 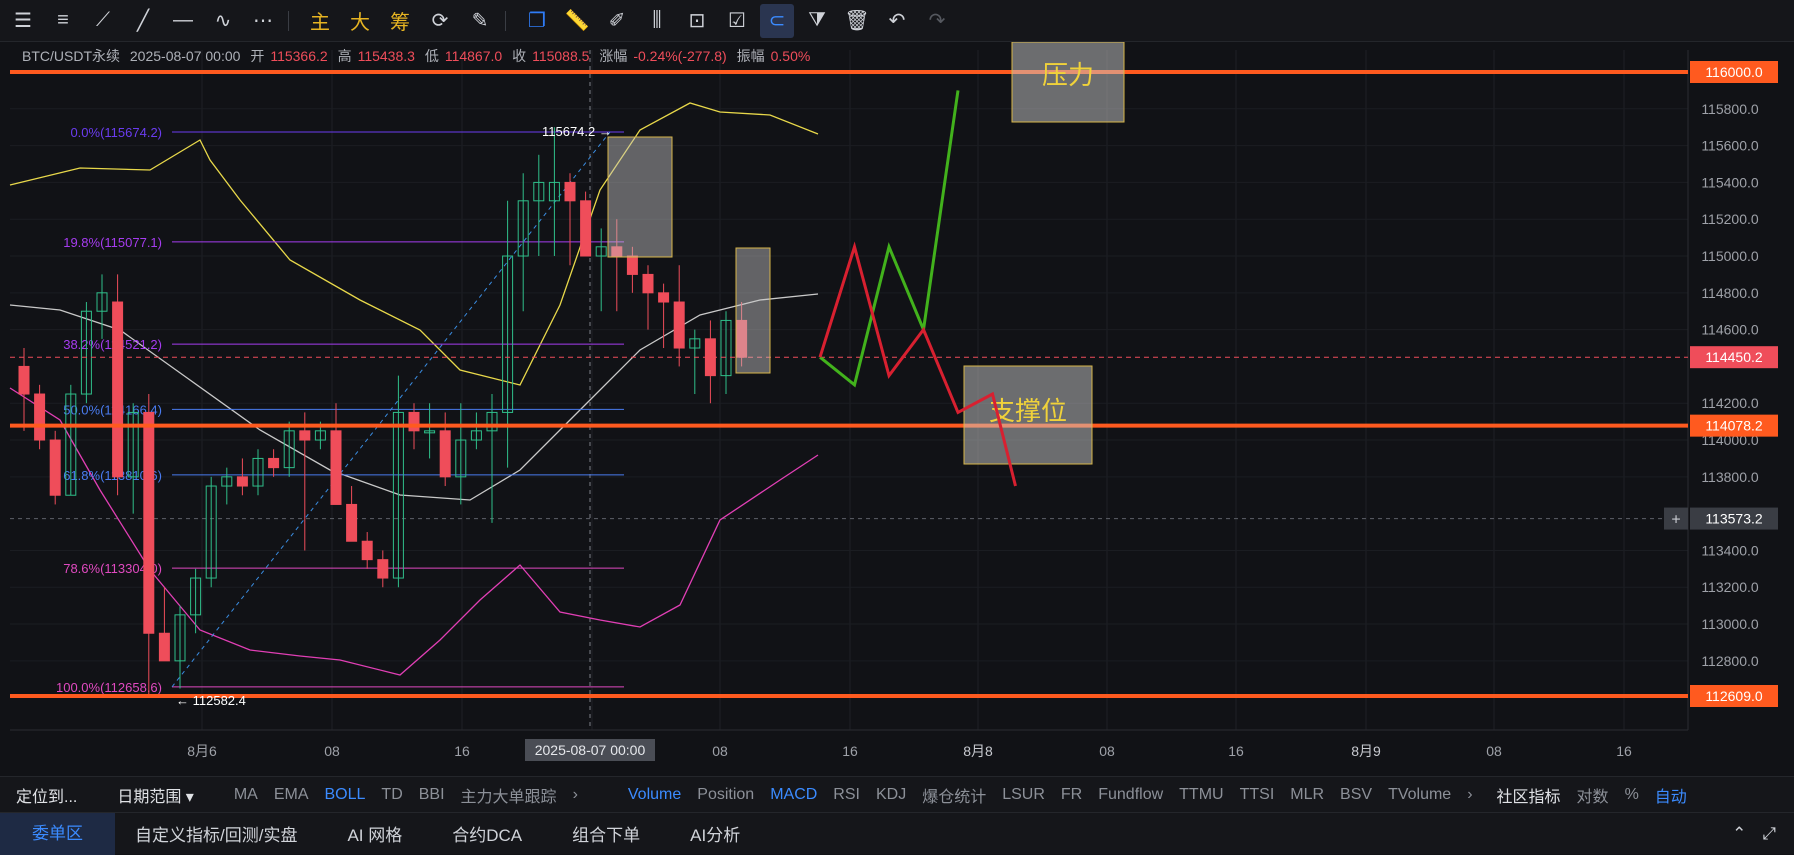 I want to click on indicator-liquidation: 爆仓统计, so click(x=954, y=795).